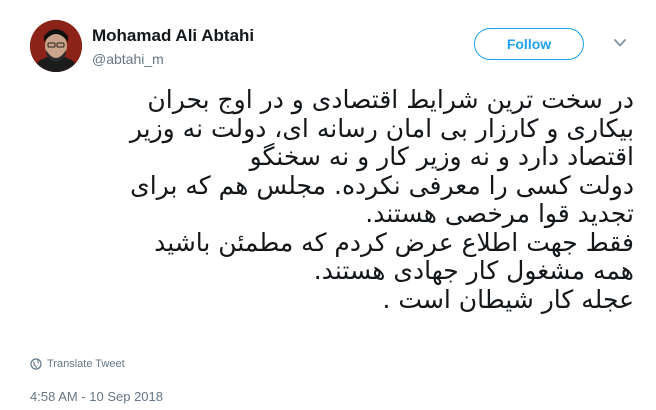 This screenshot has height=410, width=656. Describe the element at coordinates (382, 185) in the screenshot. I see `tweet-text-line: دولت کسی را معرفی نکرده. مجلس هم که برای` at that location.